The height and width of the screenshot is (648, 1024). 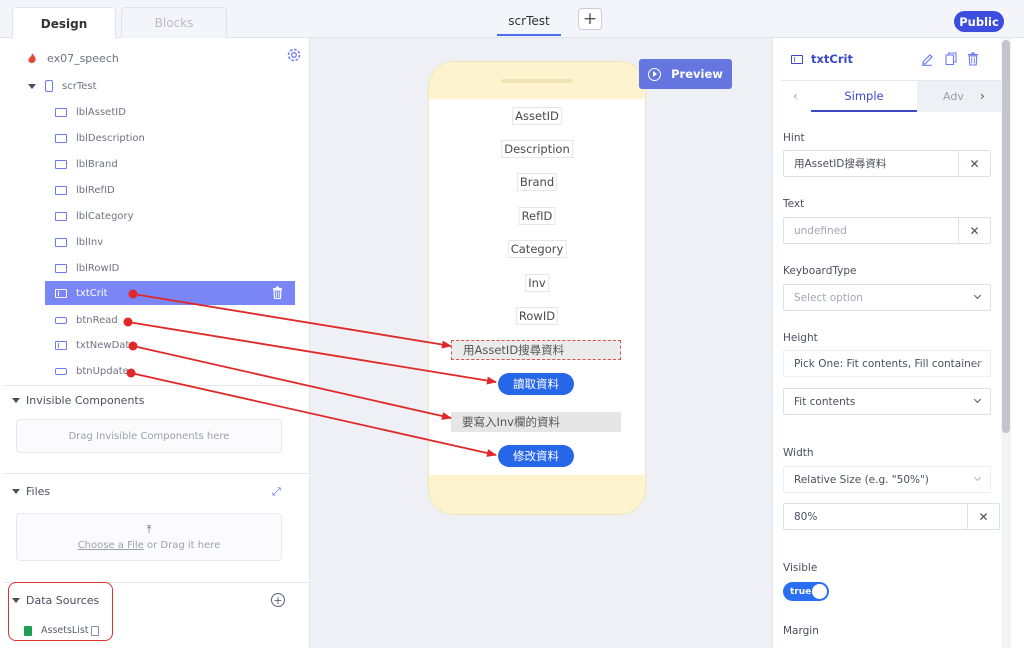 What do you see at coordinates (800, 338) in the screenshot?
I see `height-label: Height` at bounding box center [800, 338].